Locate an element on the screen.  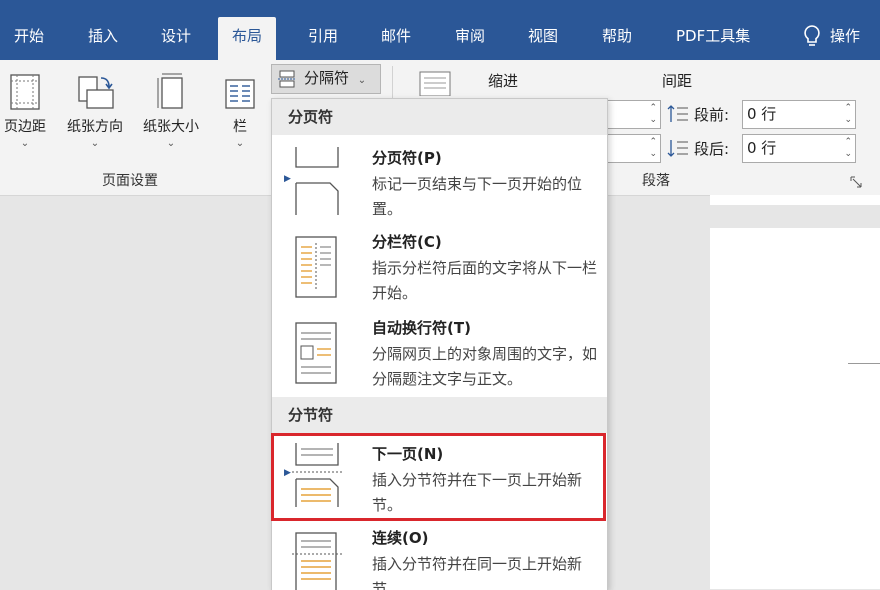
breaks-button: 分隔符 ⌄ is located at coordinates (326, 79).